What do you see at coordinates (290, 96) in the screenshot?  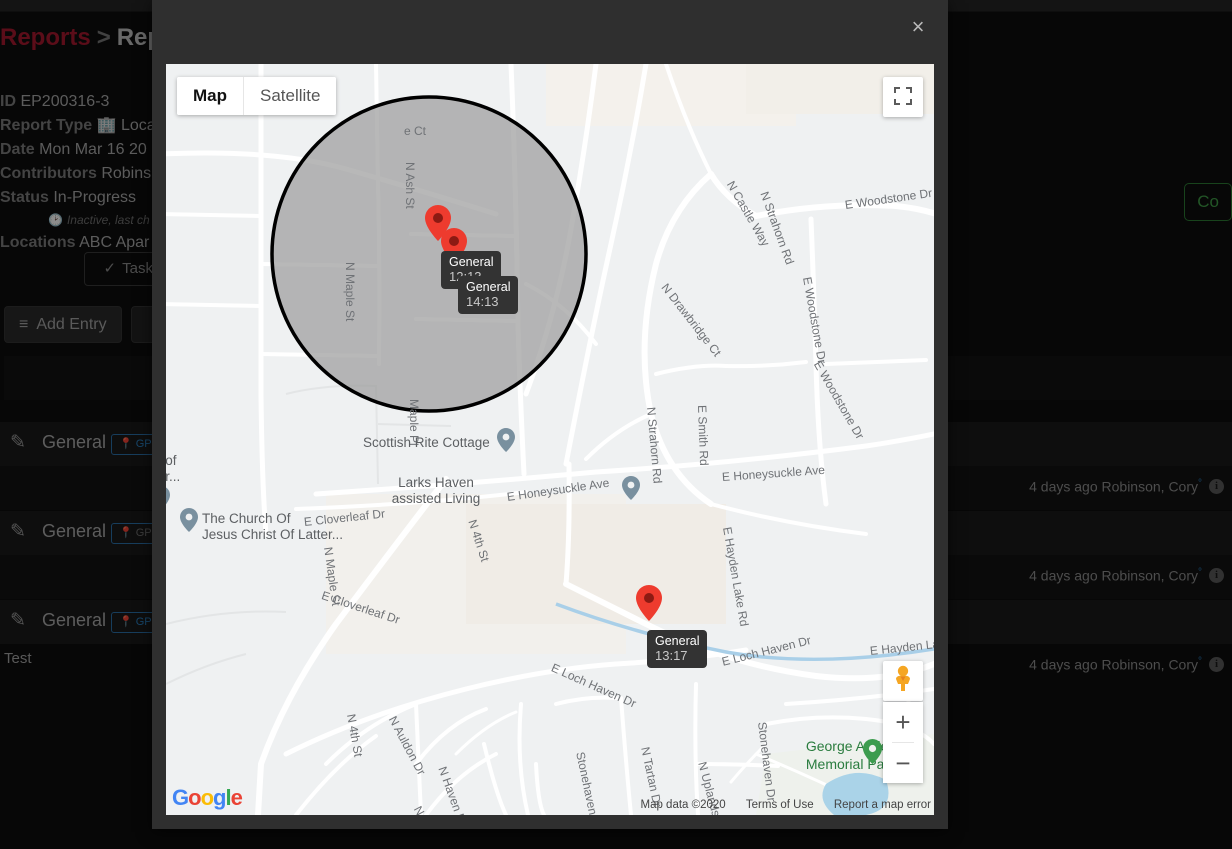 I see `tab-satellite: Satellite` at bounding box center [290, 96].